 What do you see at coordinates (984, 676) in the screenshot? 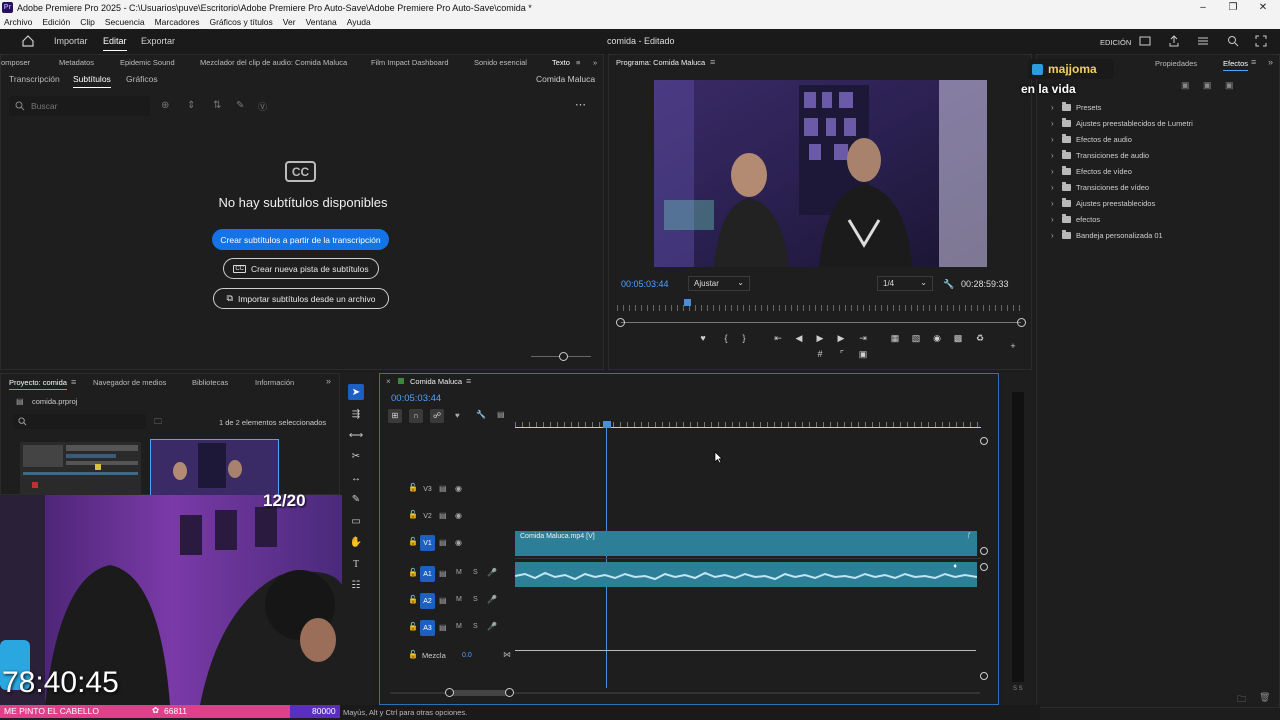
I see `vertical-scroll-handle-bottom` at bounding box center [984, 676].